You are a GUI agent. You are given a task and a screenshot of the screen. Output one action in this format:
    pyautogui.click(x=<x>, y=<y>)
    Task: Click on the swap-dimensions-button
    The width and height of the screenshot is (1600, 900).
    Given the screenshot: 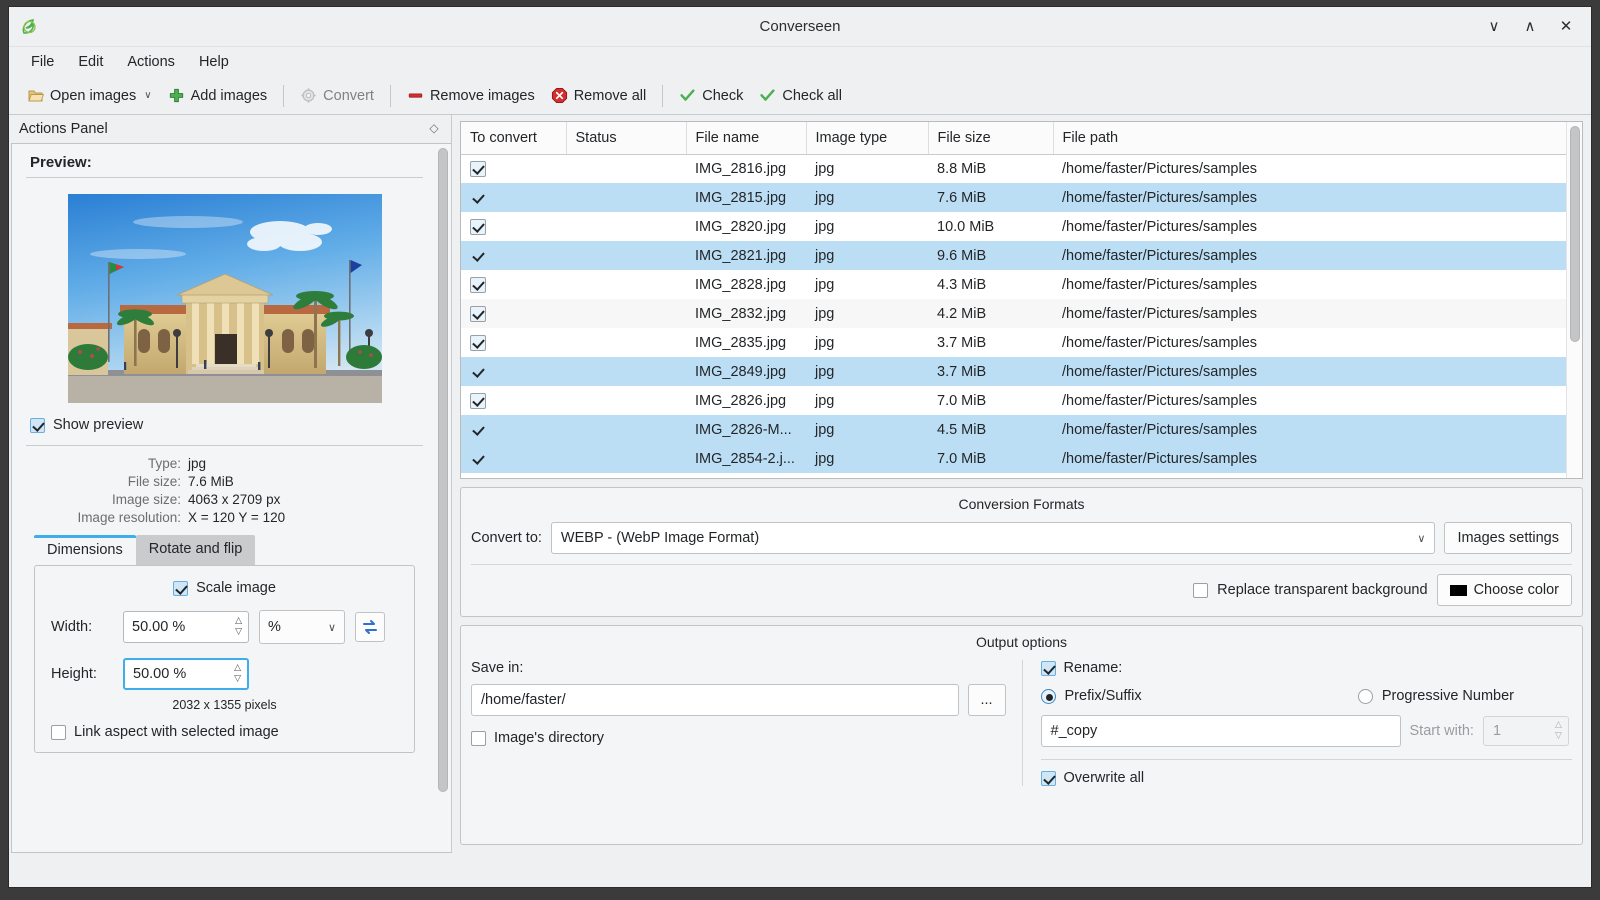 What is the action you would take?
    pyautogui.click(x=370, y=627)
    